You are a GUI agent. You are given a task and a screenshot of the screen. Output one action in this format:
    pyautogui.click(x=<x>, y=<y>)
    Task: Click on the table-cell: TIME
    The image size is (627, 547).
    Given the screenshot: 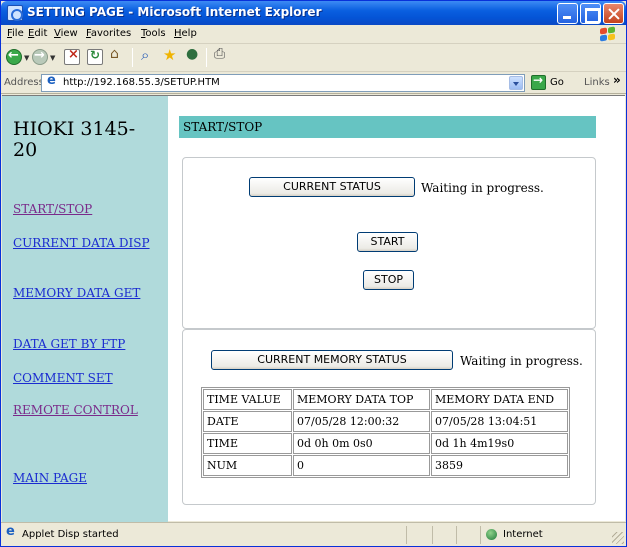 What is the action you would take?
    pyautogui.click(x=247, y=443)
    